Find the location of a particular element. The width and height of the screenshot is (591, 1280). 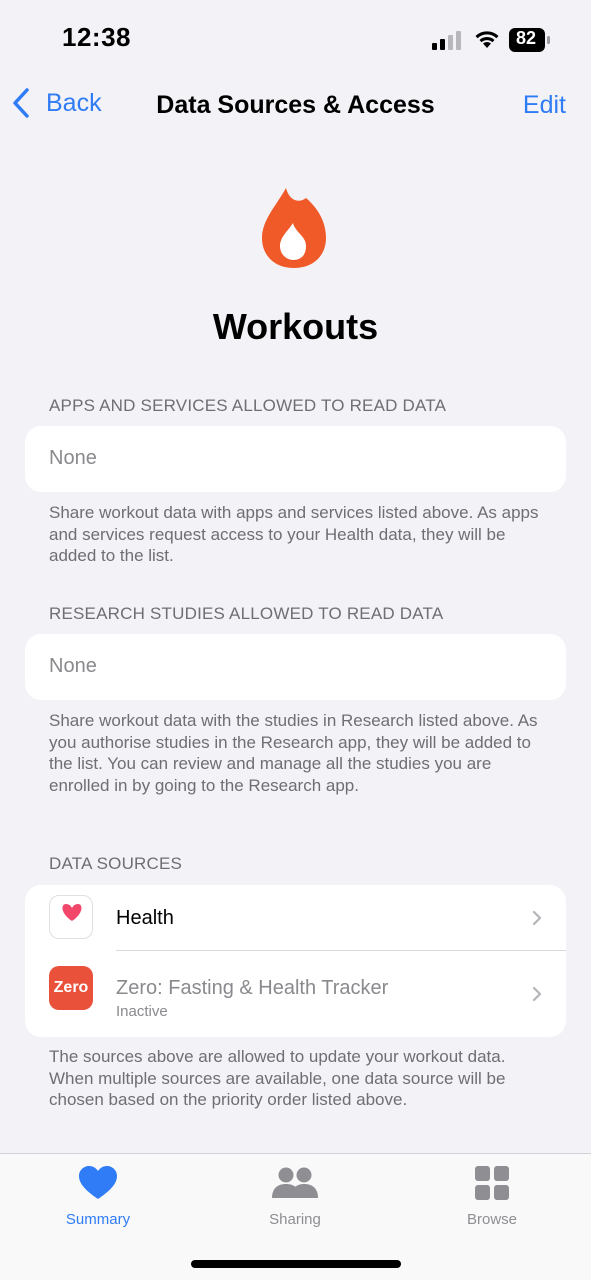

tab-sharing: Sharing is located at coordinates (295, 1197).